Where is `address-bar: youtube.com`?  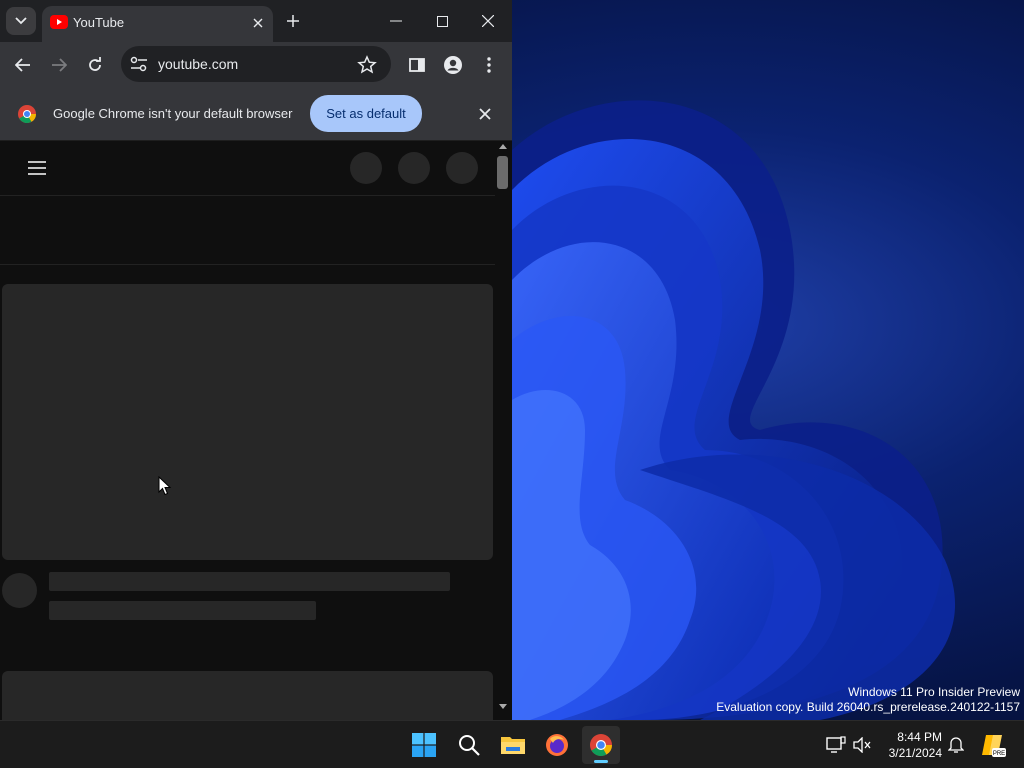 address-bar: youtube.com is located at coordinates (256, 64).